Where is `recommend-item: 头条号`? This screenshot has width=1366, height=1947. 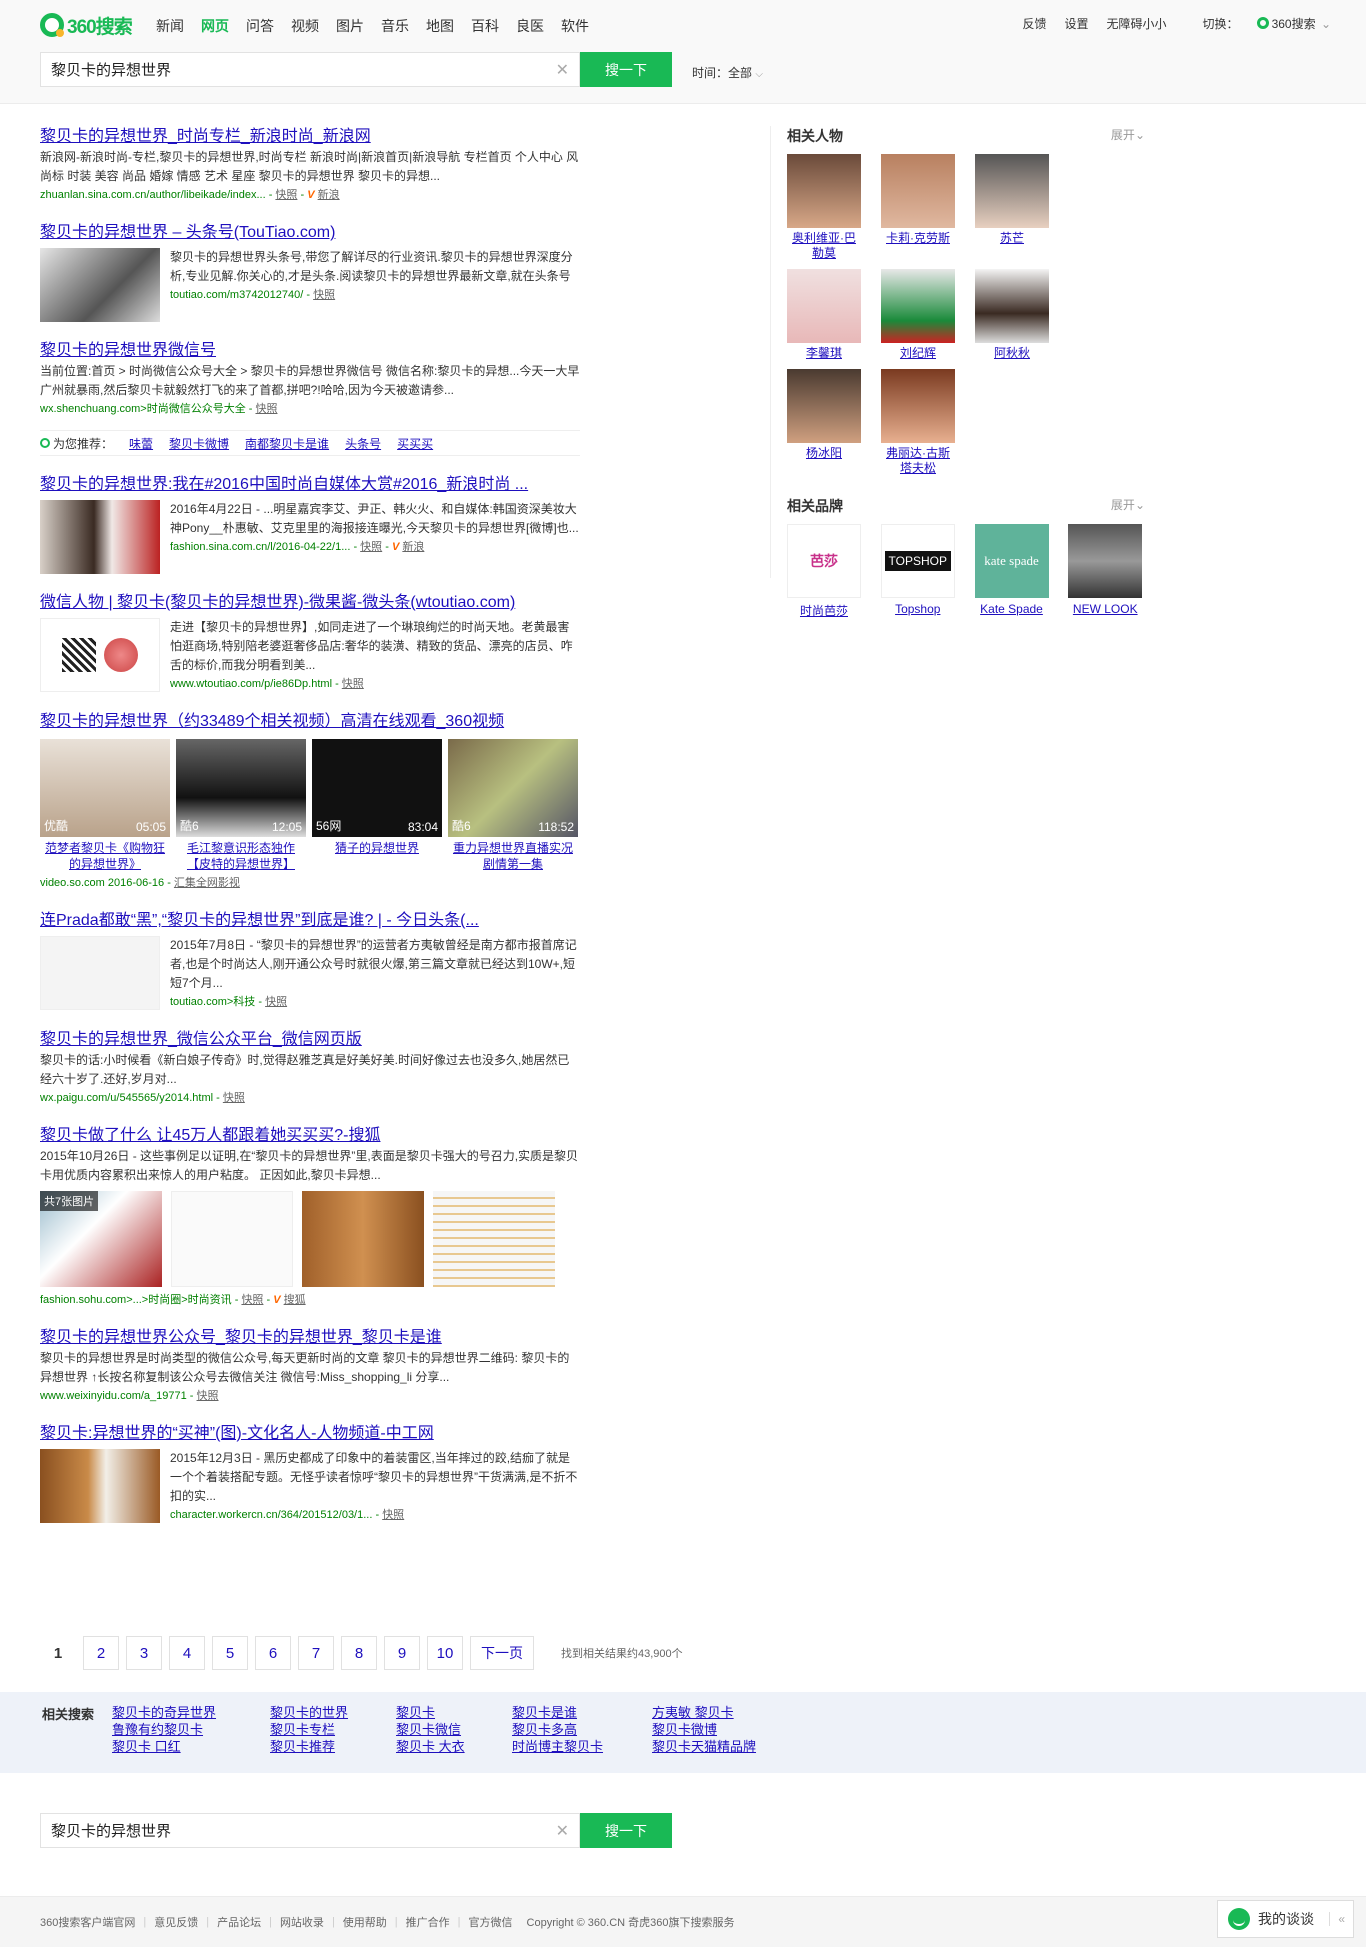
recommend-item: 头条号 is located at coordinates (363, 443).